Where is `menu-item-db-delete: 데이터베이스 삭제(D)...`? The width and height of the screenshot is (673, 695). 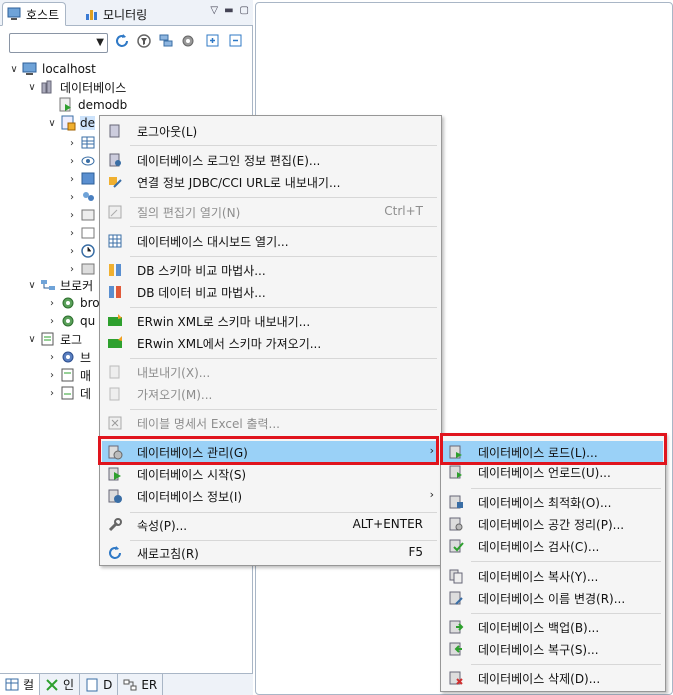
menu-item-db-delete: 데이터베이스 삭제(D)... is located at coordinates (553, 678).